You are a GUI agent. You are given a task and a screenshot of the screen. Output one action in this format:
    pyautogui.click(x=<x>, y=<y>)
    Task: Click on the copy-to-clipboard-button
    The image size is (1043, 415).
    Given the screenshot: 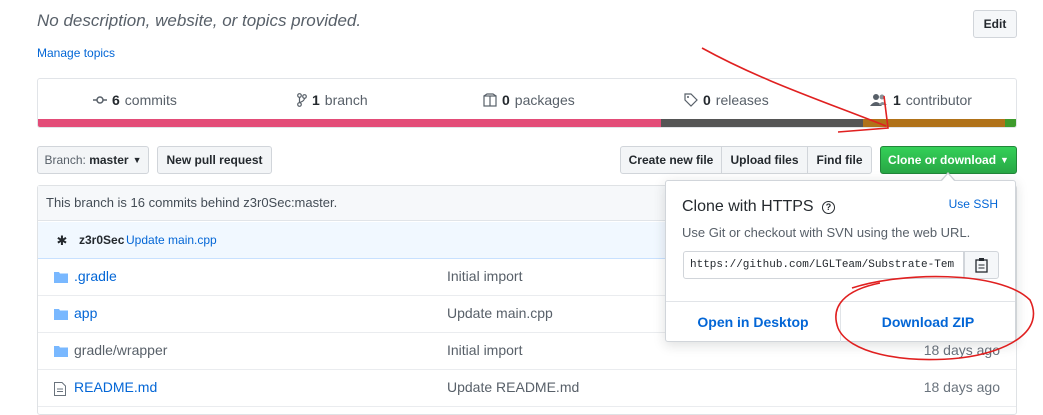 What is the action you would take?
    pyautogui.click(x=981, y=265)
    